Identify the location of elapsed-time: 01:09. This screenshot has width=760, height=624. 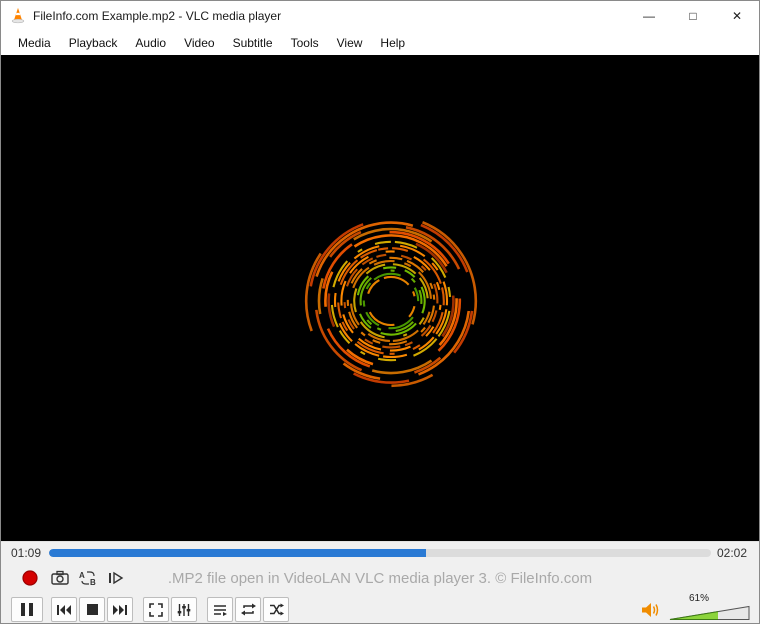
(26, 553).